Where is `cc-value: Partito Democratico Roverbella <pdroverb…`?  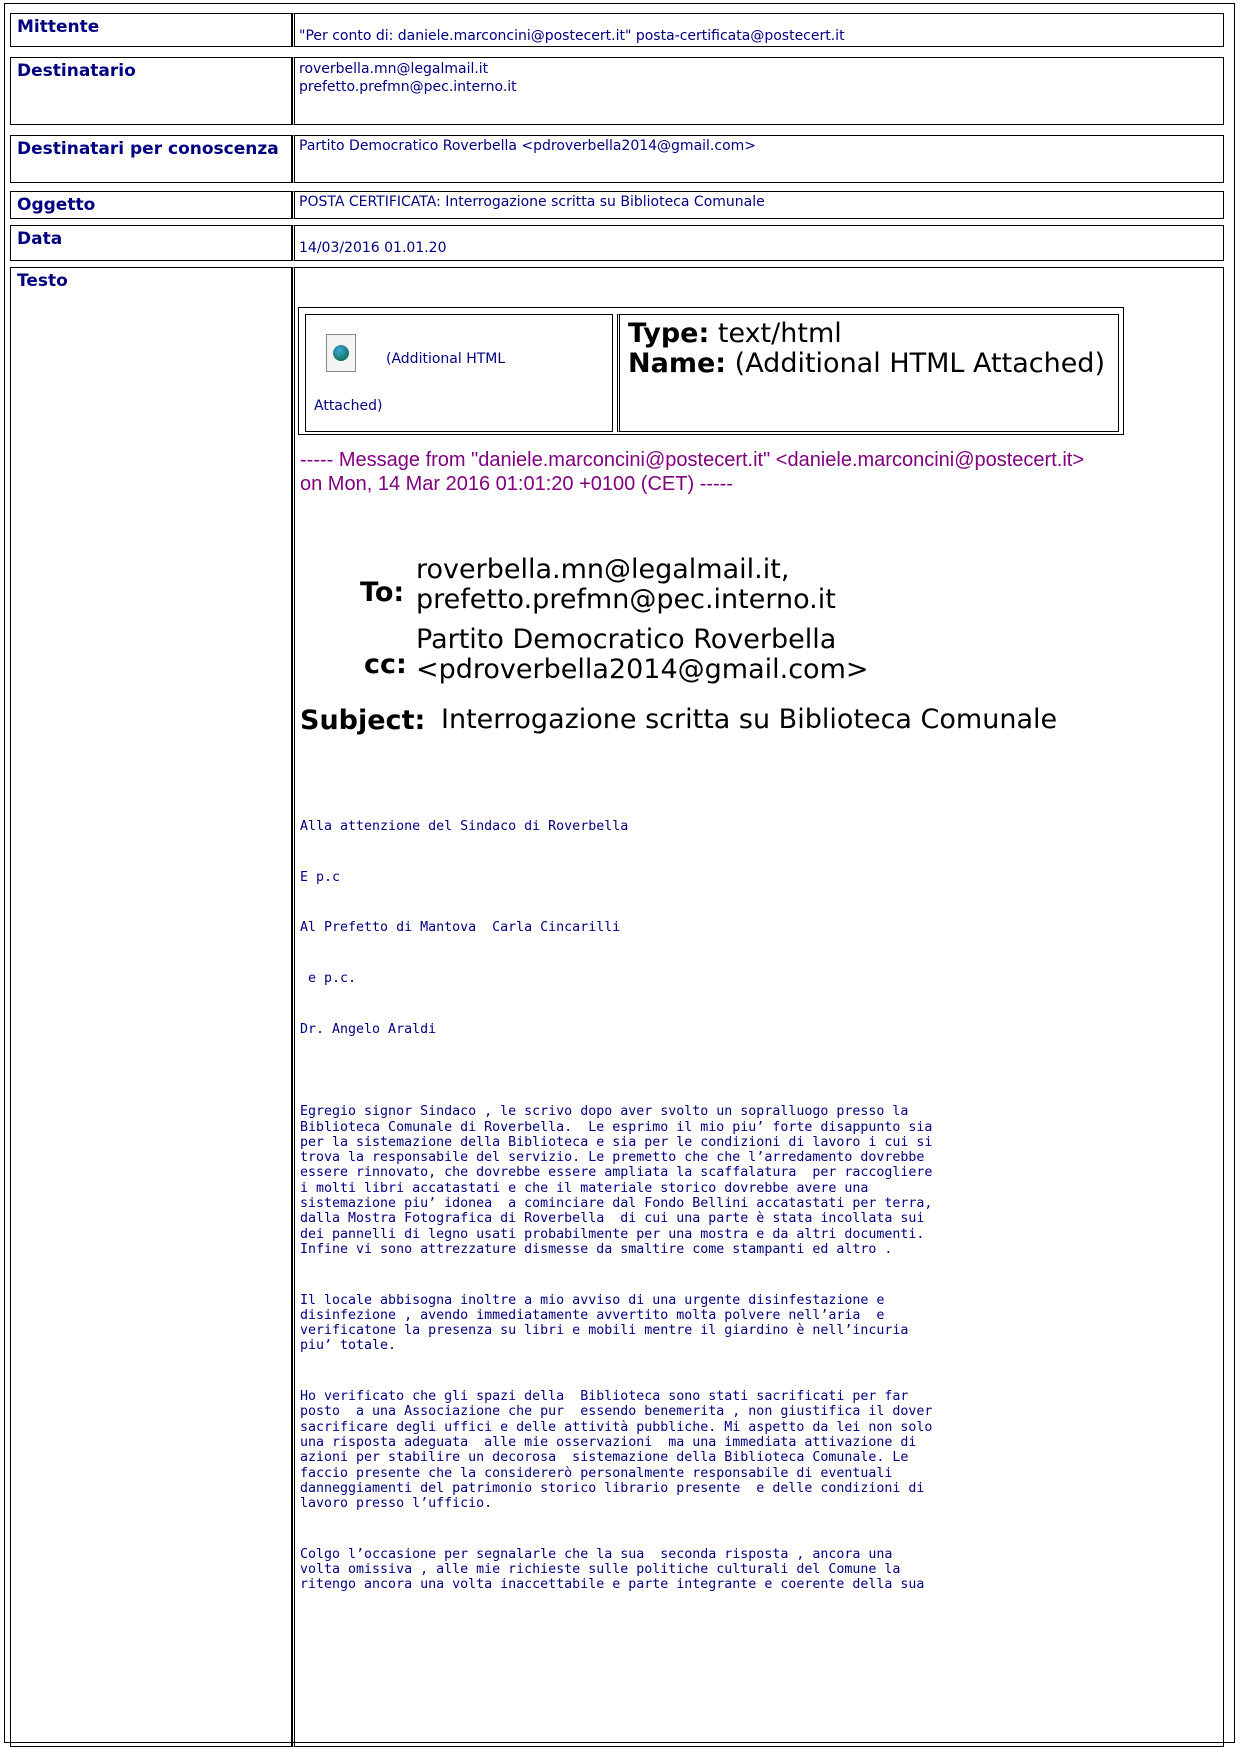 cc-value: Partito Democratico Roverbella <pdroverb… is located at coordinates (758, 159).